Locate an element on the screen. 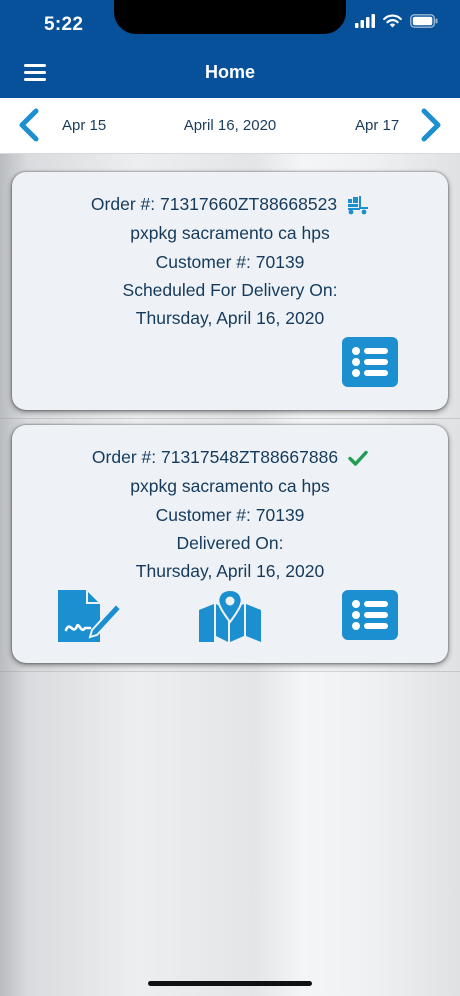  order-status-text: Scheduled For Delivery On: is located at coordinates (230, 290).